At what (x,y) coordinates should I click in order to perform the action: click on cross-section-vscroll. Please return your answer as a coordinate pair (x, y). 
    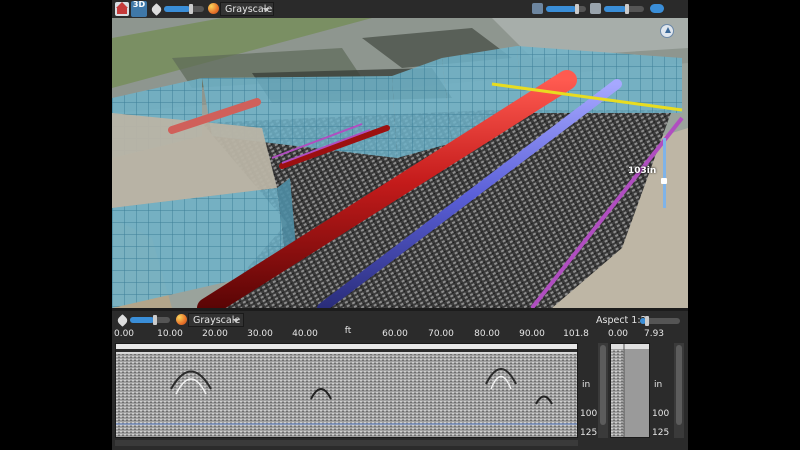
    Looking at the image, I should click on (679, 390).